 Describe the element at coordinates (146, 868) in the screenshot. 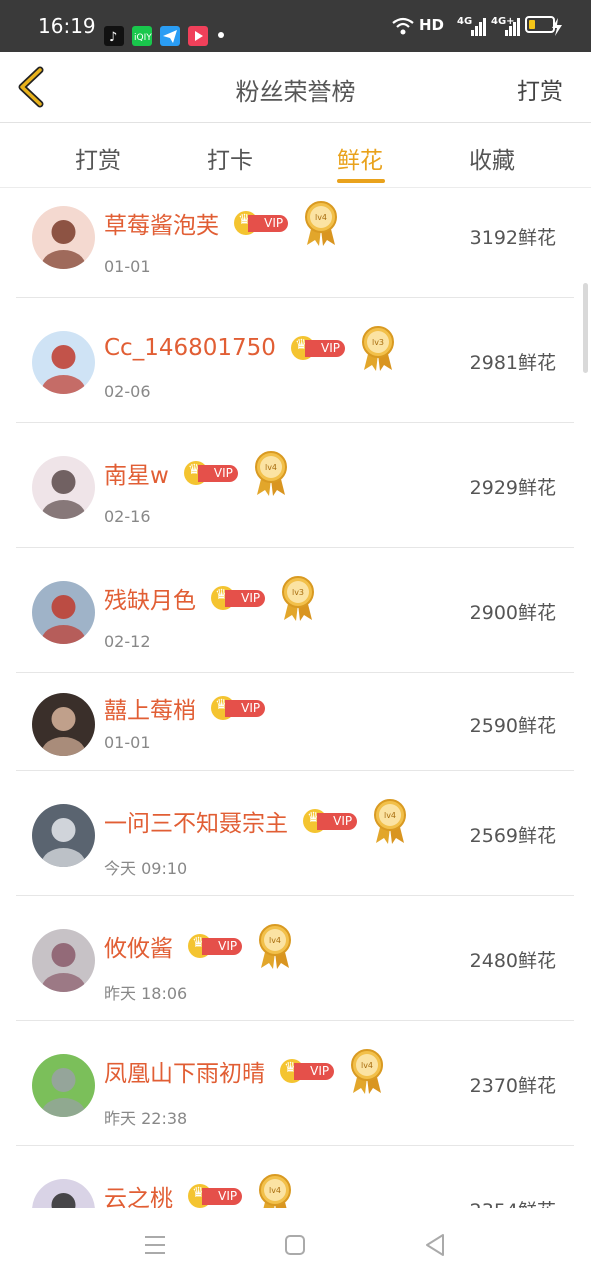

I see `fan-date: 今天 09:10` at that location.